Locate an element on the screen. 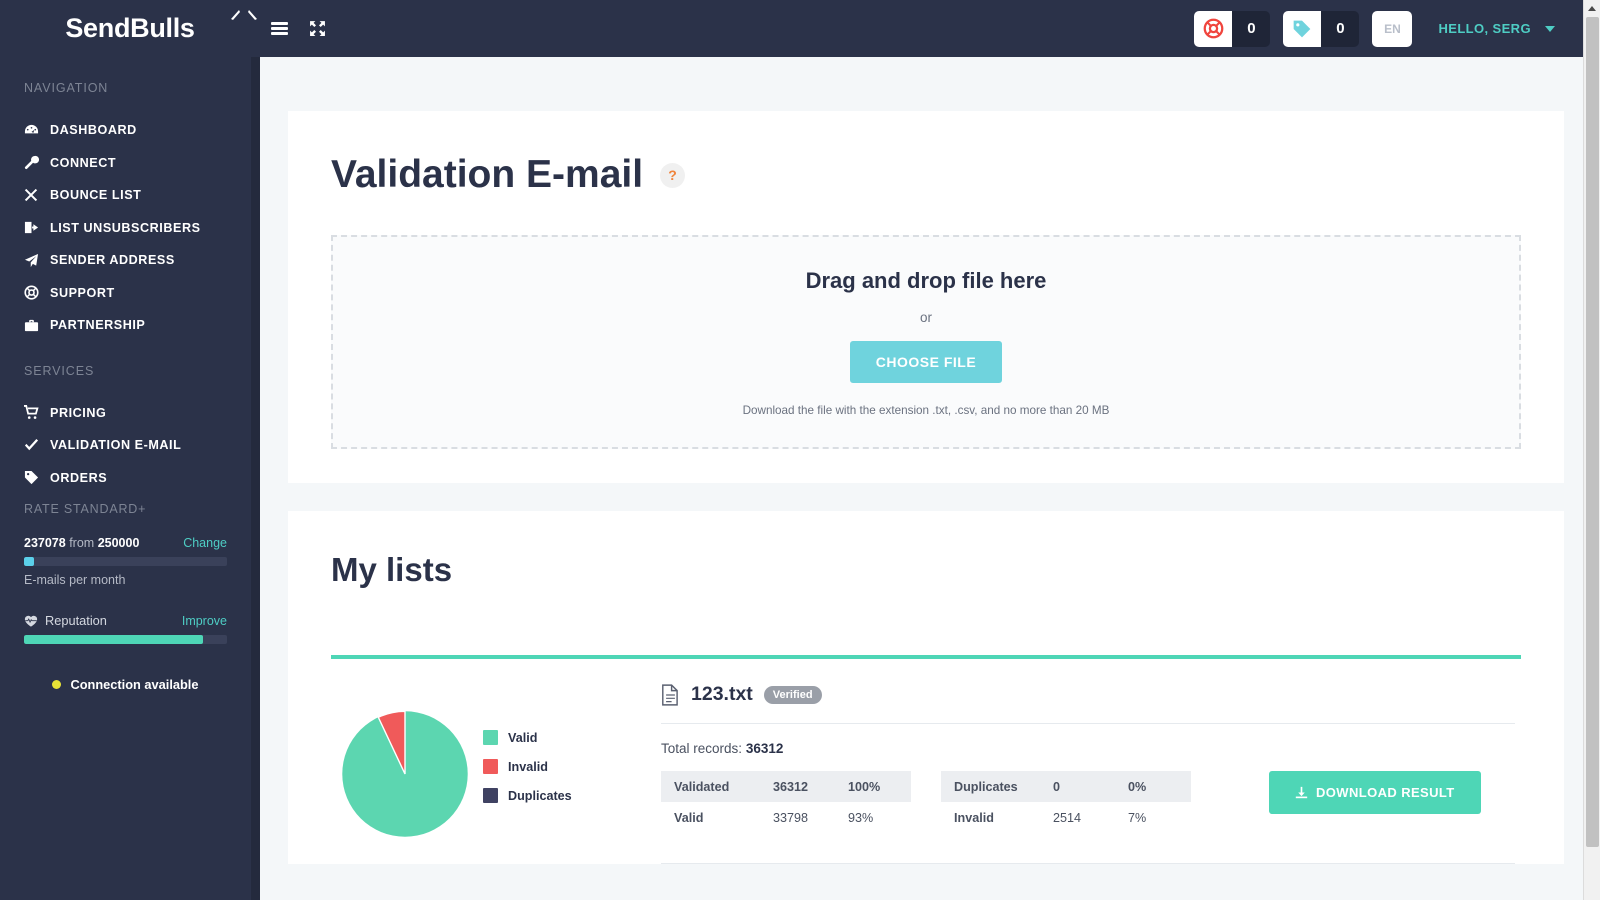 This screenshot has height=900, width=1600. expand-arrows-icon is located at coordinates (317, 29).